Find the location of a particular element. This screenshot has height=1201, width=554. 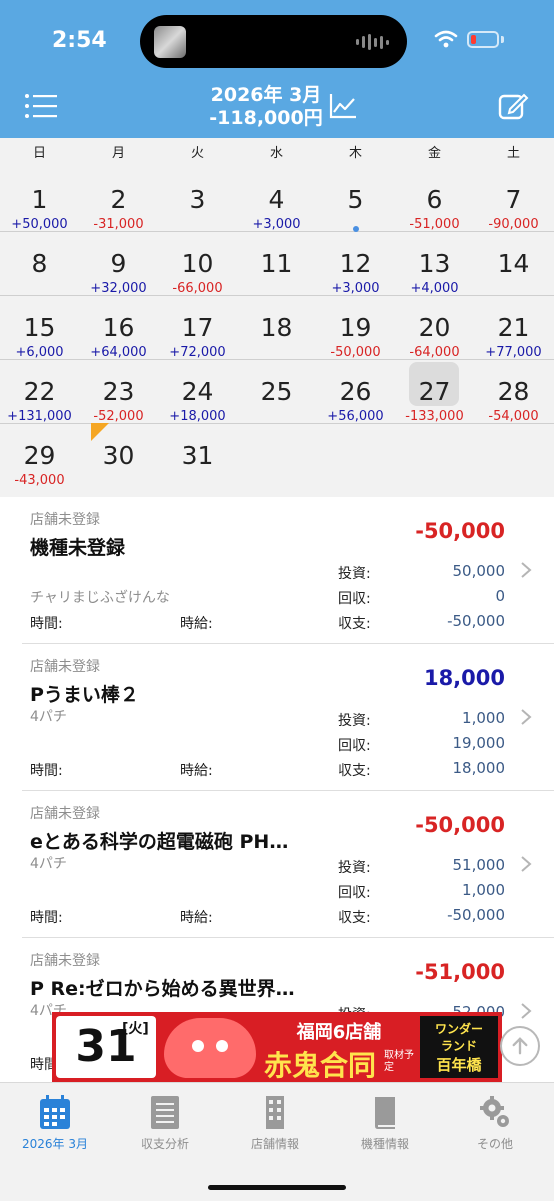

gear-icon is located at coordinates (494, 1111).